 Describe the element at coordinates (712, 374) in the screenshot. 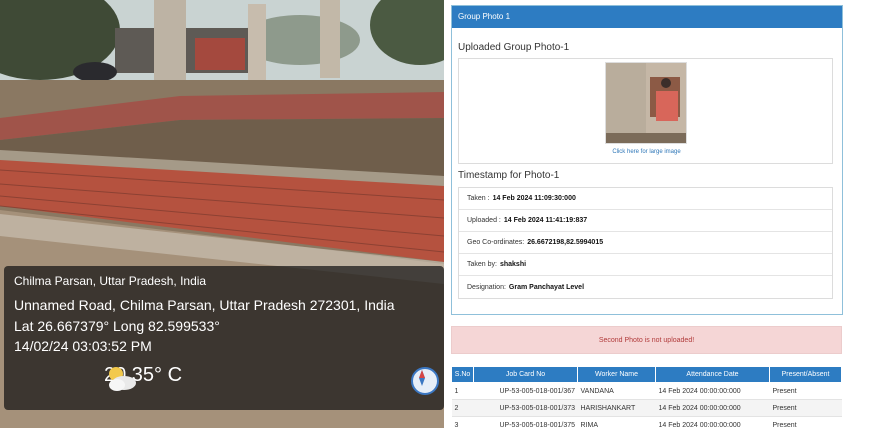

I see `col-attendance-date: Attendance Date` at that location.